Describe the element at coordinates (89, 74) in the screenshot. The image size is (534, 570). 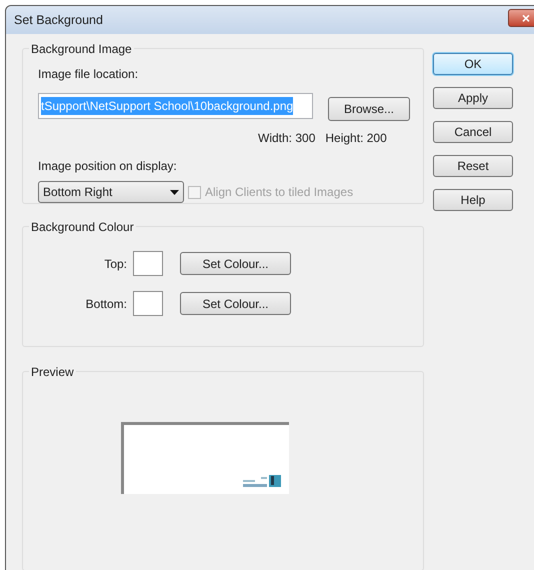
I see `field-label: Image file location:` at that location.